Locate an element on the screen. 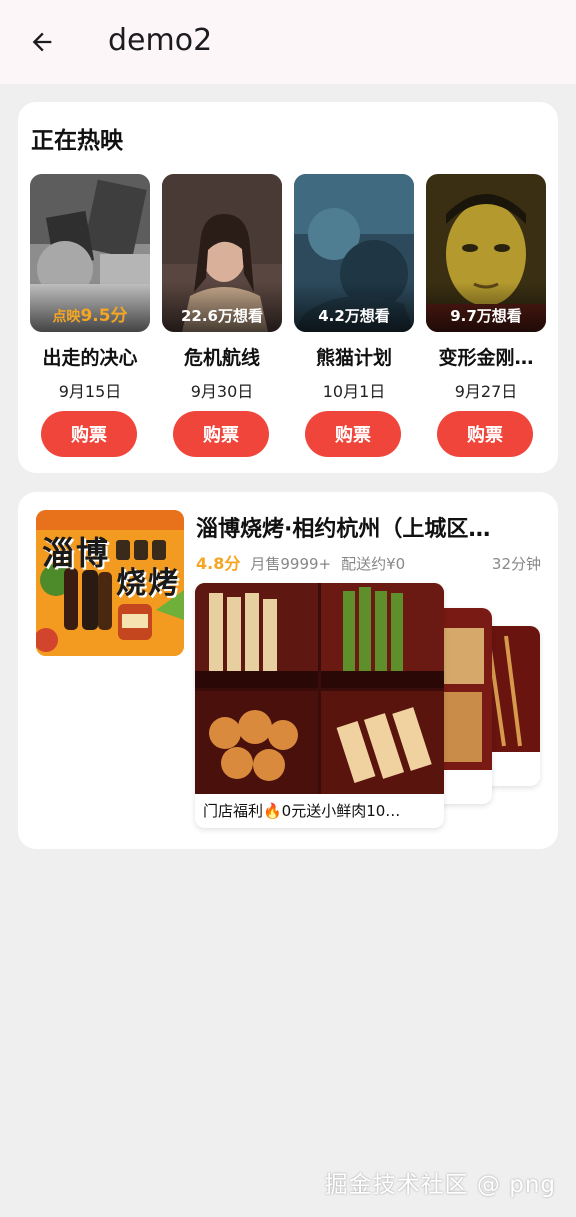  poster-stack: 9.7万想看 is located at coordinates (488, 255).